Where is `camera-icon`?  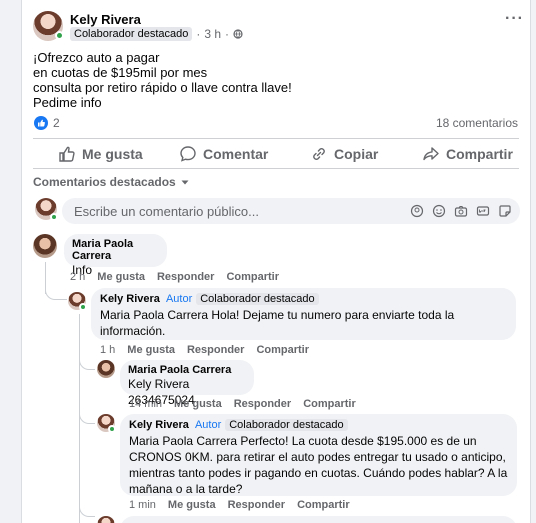 camera-icon is located at coordinates (461, 211).